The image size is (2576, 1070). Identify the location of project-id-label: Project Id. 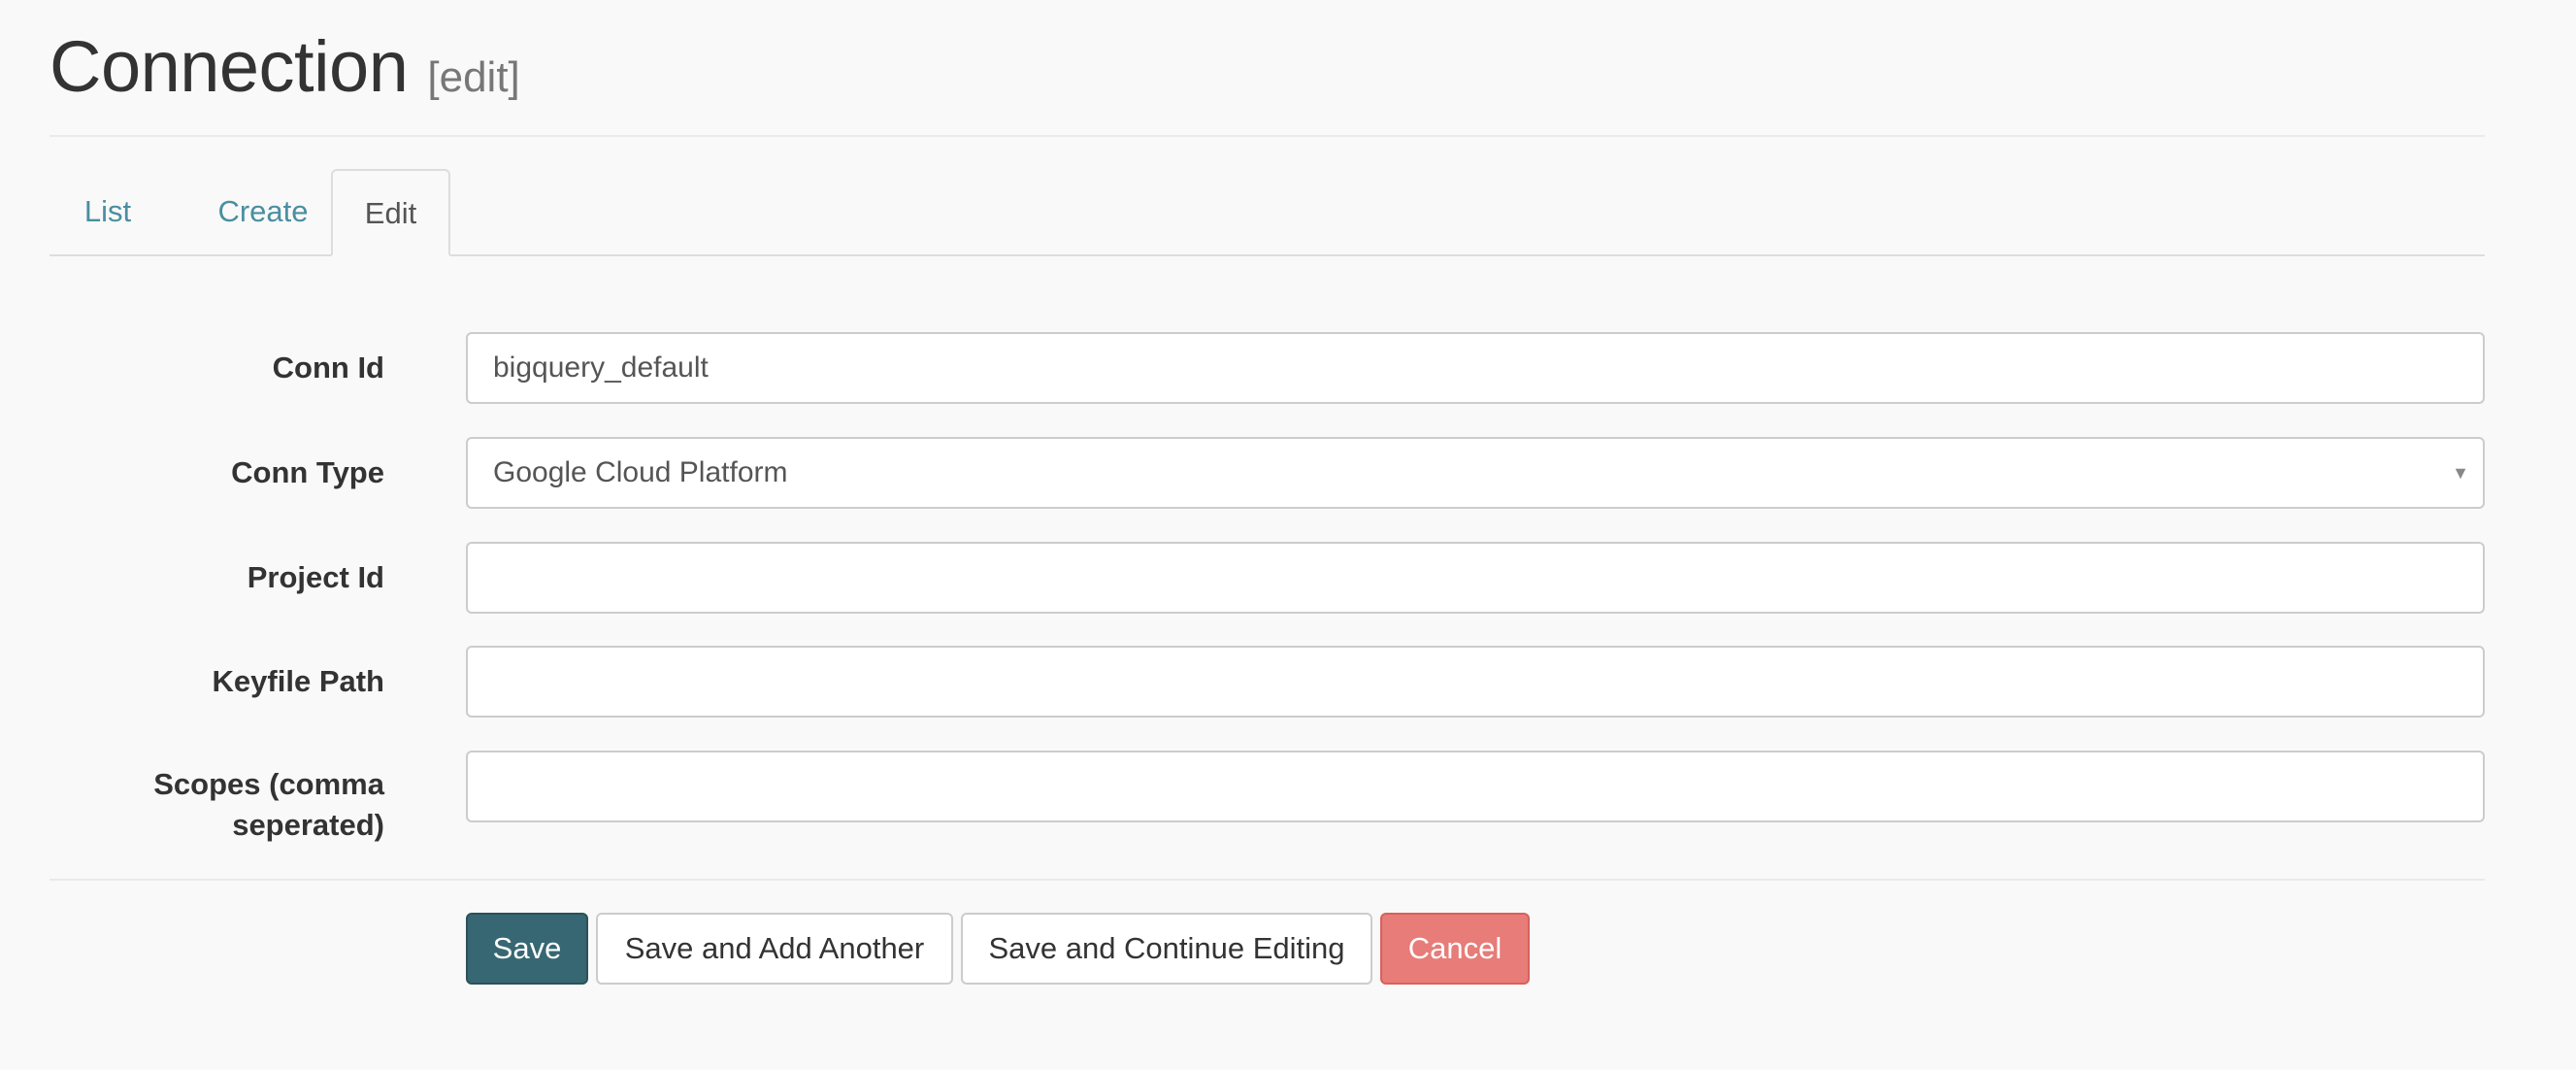
(315, 577).